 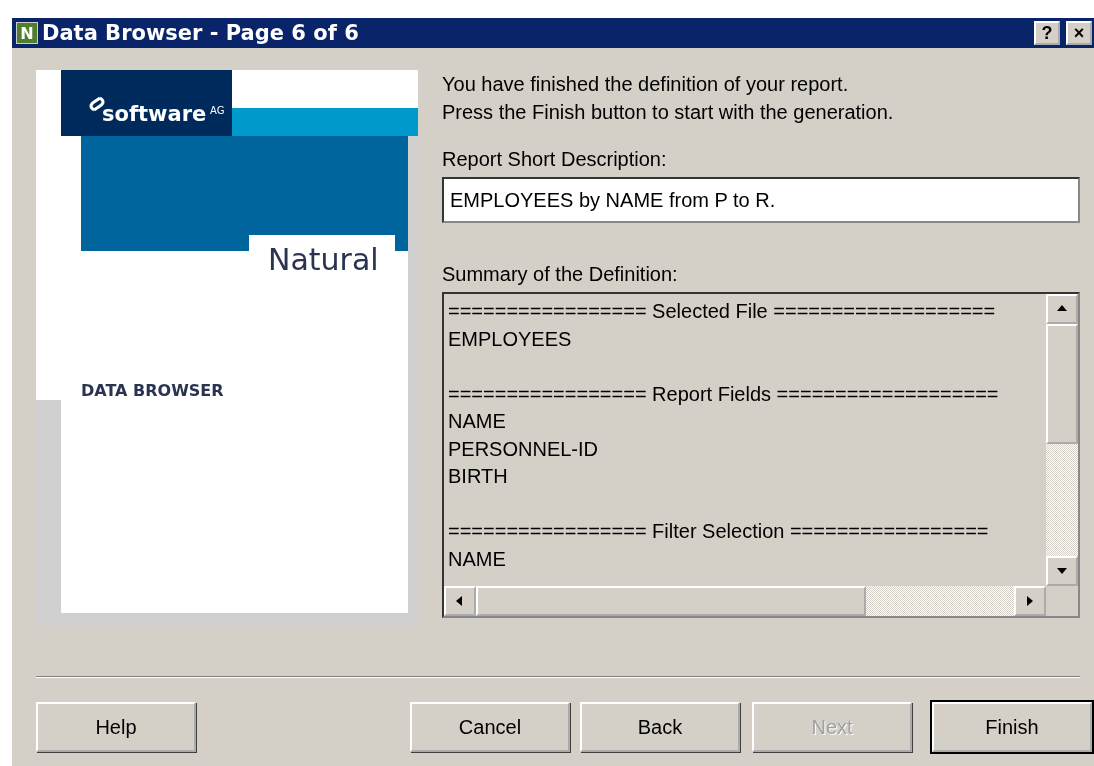 What do you see at coordinates (217, 110) in the screenshot?
I see `brand-suffix: AG` at bounding box center [217, 110].